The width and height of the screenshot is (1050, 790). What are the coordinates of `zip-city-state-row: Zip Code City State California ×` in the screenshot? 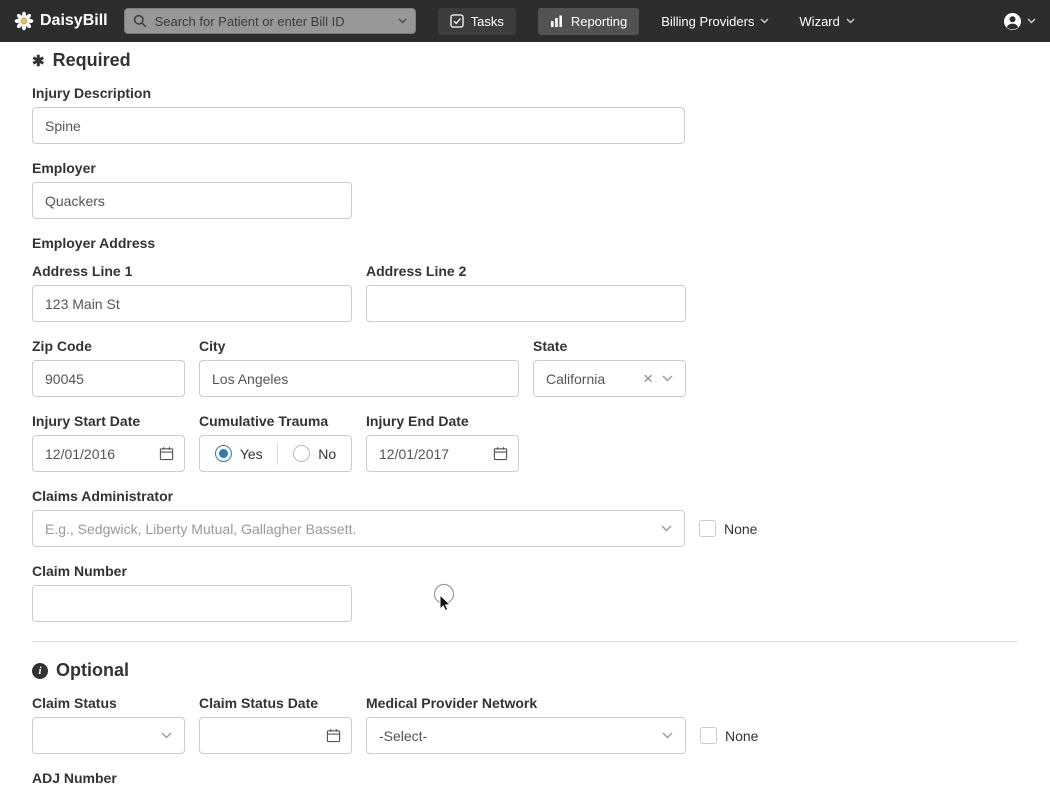 It's located at (525, 367).